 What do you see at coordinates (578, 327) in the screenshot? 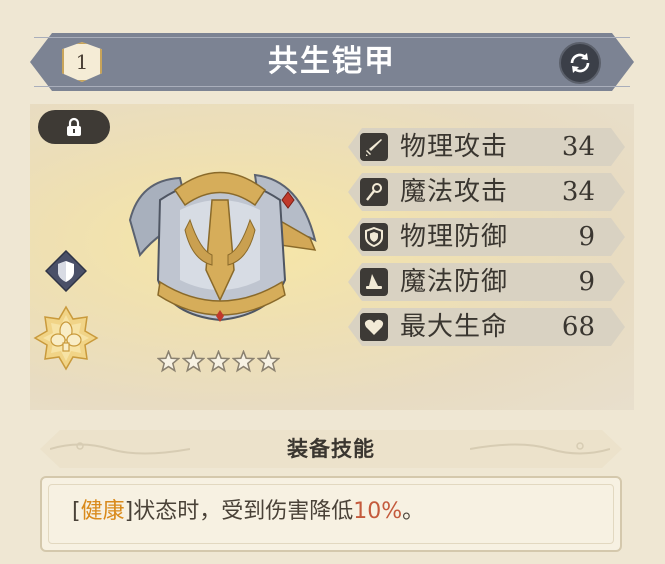
I see `stat-value: 68` at bounding box center [578, 327].